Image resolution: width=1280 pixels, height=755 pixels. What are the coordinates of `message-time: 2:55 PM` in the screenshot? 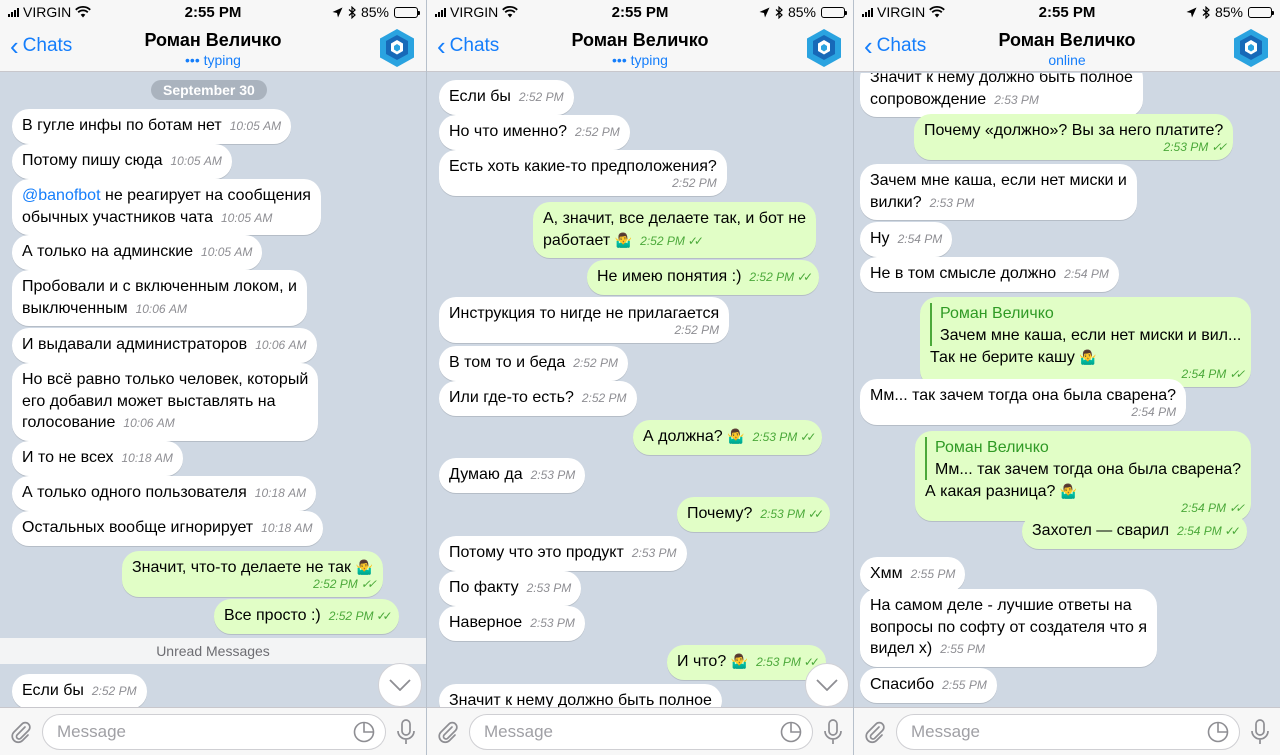 It's located at (962, 649).